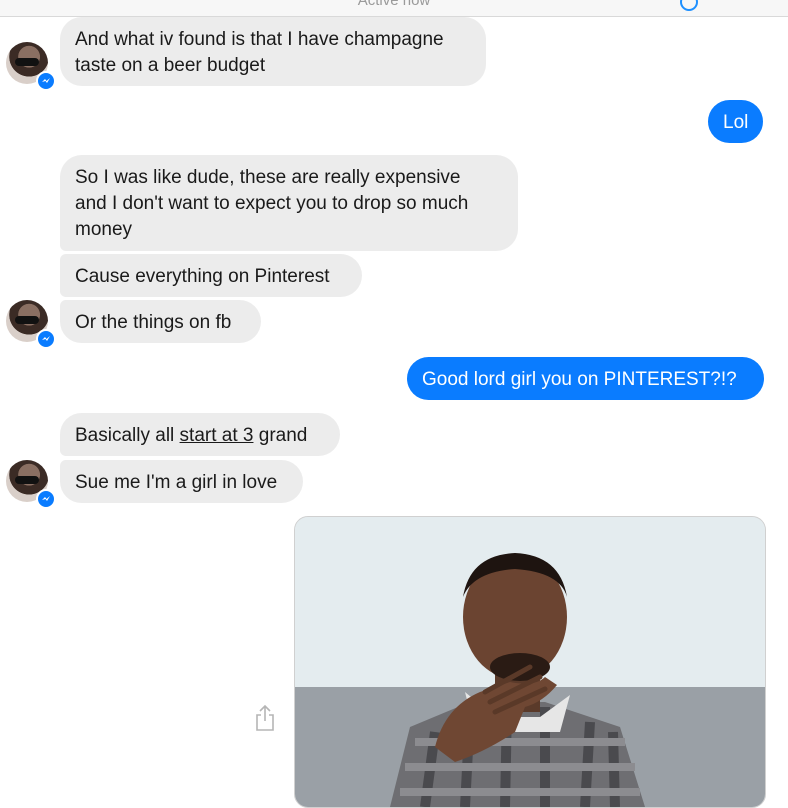 The height and width of the screenshot is (808, 788). I want to click on message-text: Lol, so click(736, 122).